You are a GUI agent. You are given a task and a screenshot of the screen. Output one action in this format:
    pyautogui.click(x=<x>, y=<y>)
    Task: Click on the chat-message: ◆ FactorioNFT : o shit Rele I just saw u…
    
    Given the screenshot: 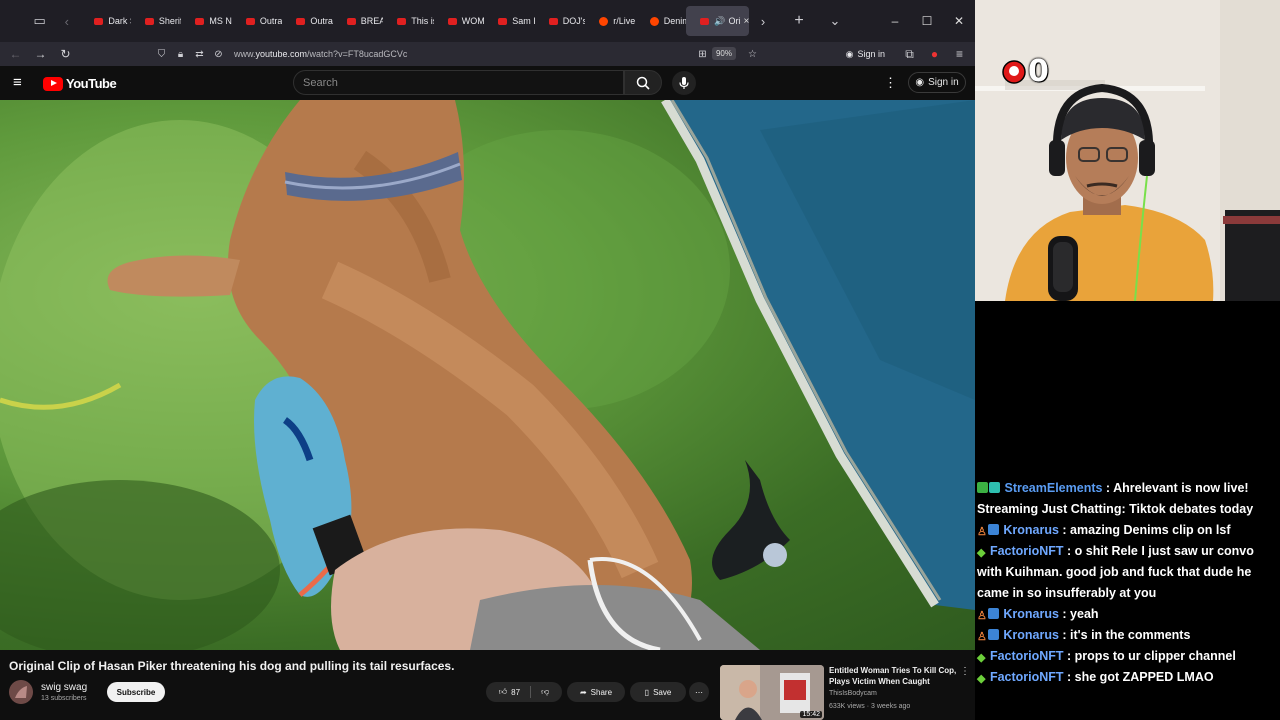 What is the action you would take?
    pyautogui.click(x=1127, y=572)
    